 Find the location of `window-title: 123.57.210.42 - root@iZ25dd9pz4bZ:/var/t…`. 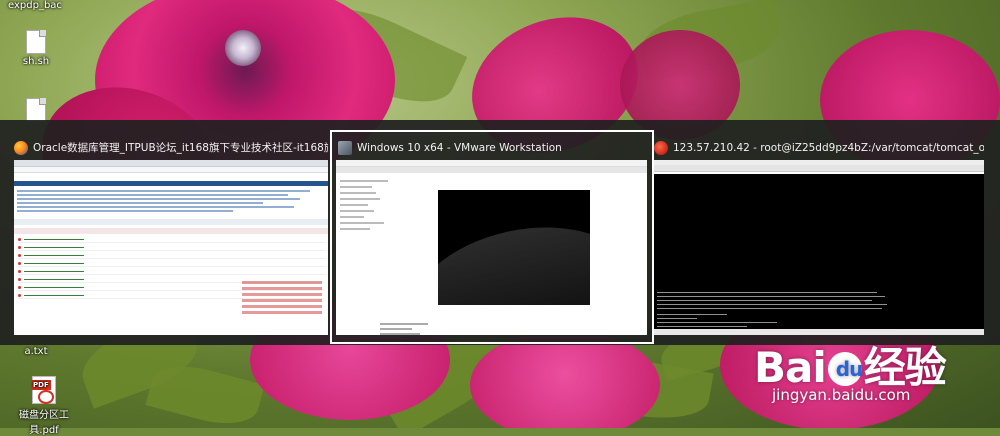

window-title: 123.57.210.42 - root@iZ25dd9pz4bZ:/var/t… is located at coordinates (819, 148).